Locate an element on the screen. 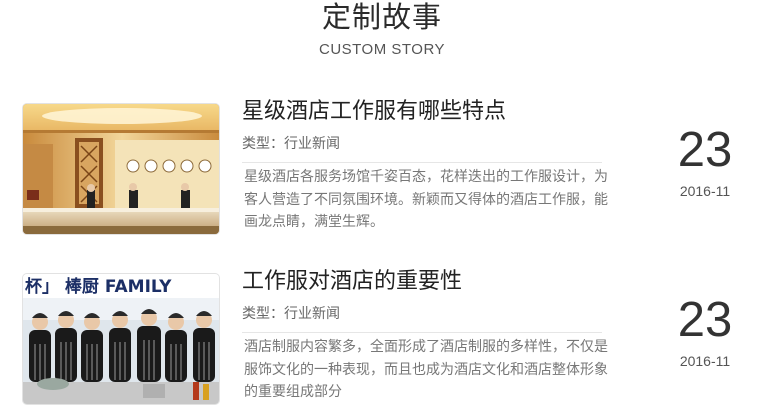 The width and height of the screenshot is (764, 409). section-subtitle: CUSTOM STORY is located at coordinates (382, 49).